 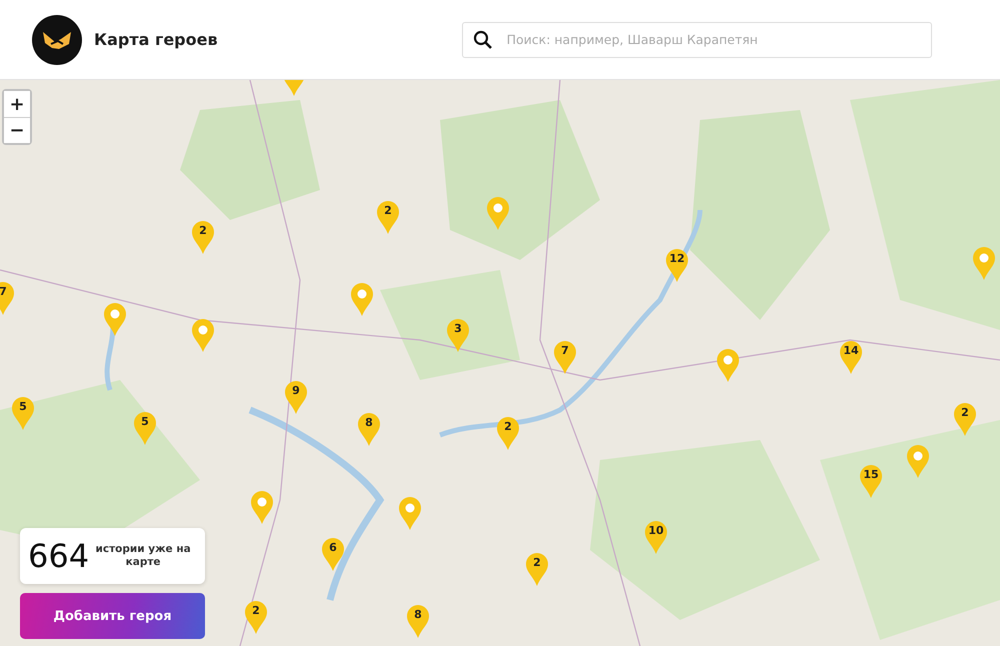 I want to click on search-icon, so click(x=482, y=40).